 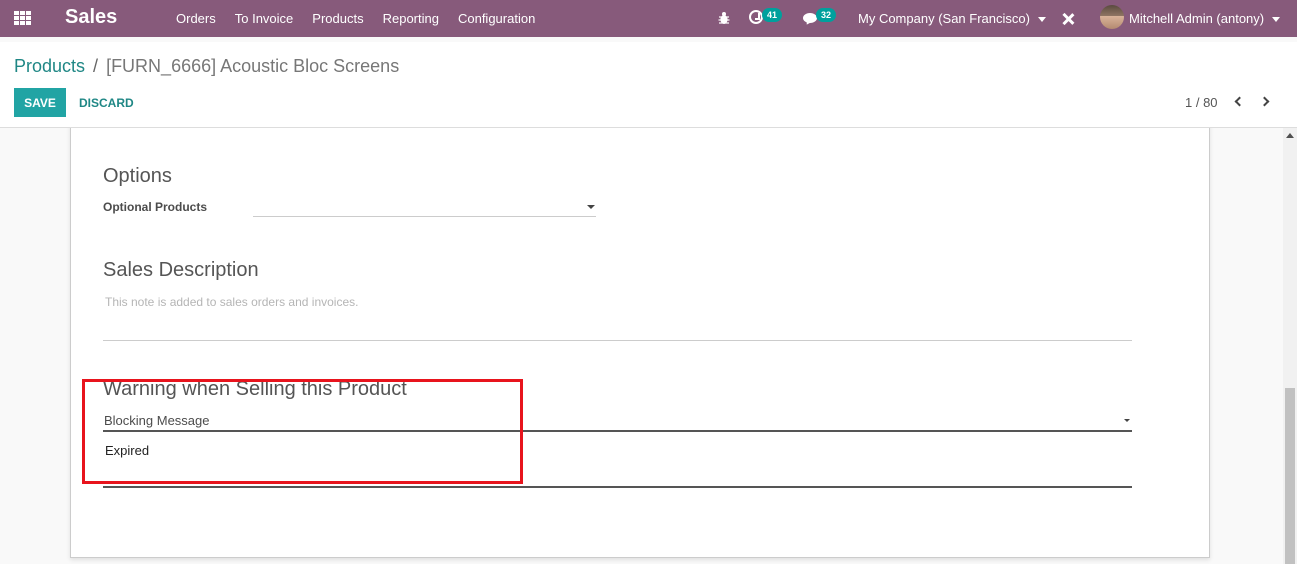 I want to click on scroll-thumb, so click(x=1290, y=476).